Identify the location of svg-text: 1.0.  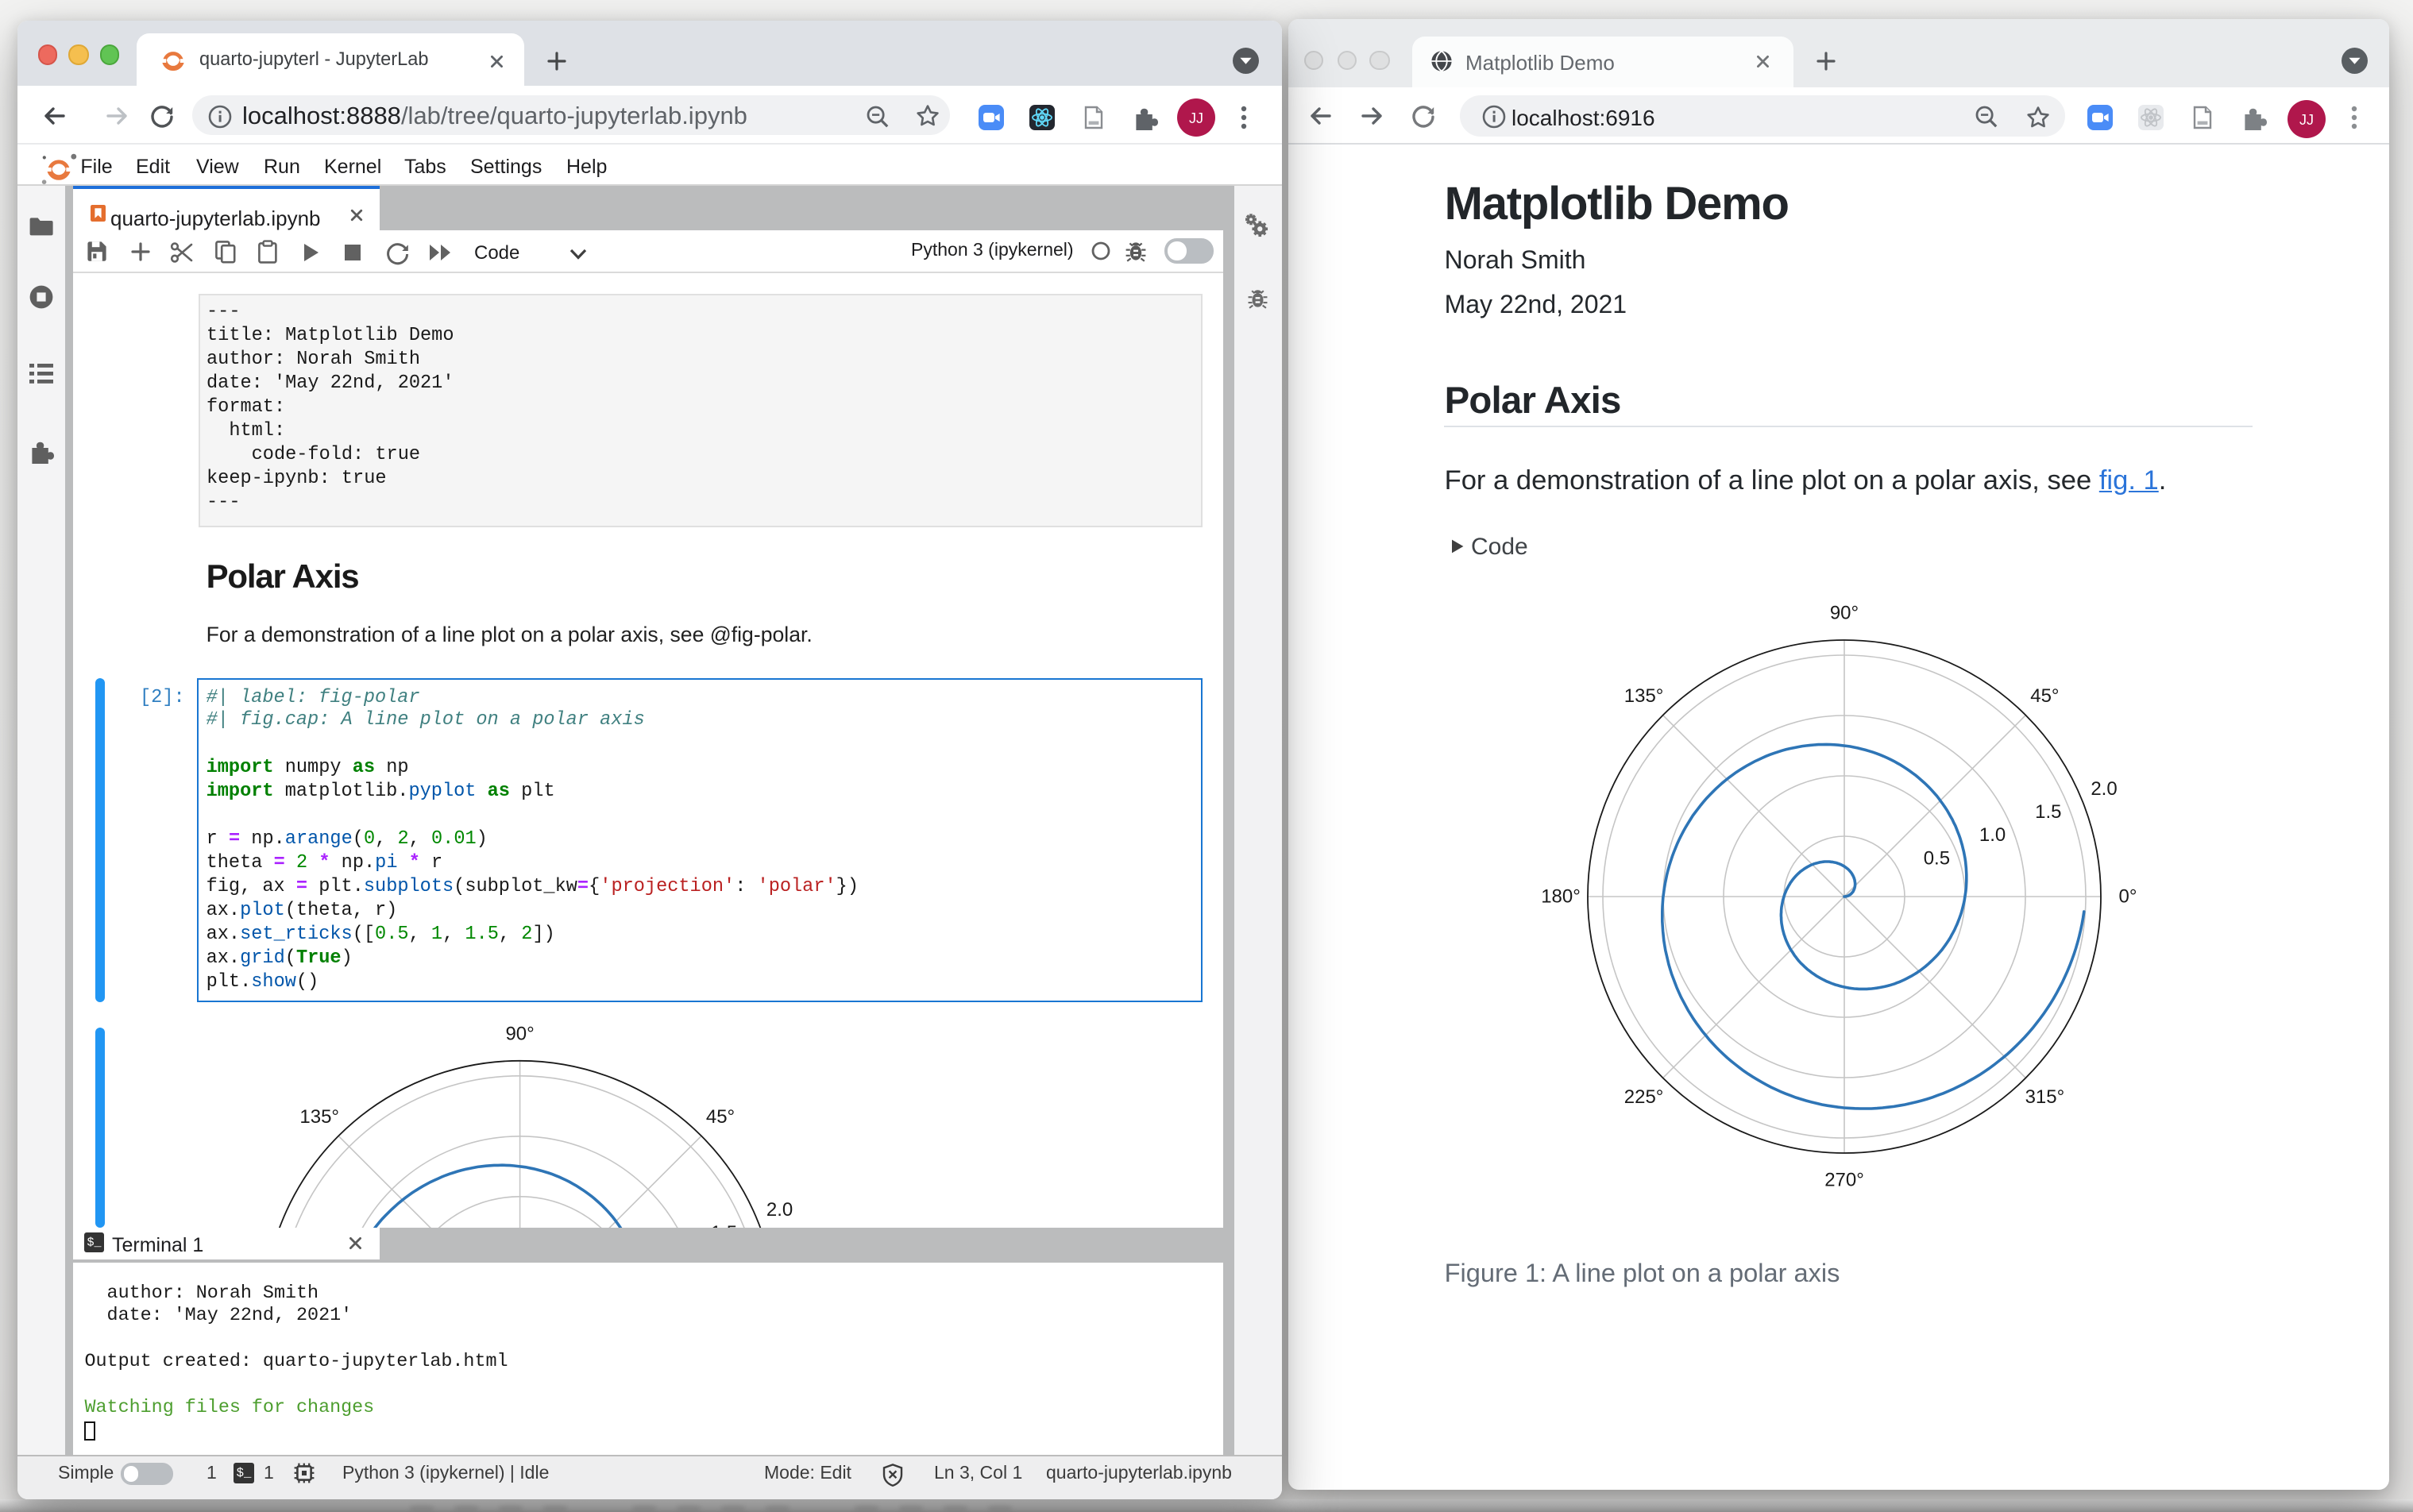
(1992, 835).